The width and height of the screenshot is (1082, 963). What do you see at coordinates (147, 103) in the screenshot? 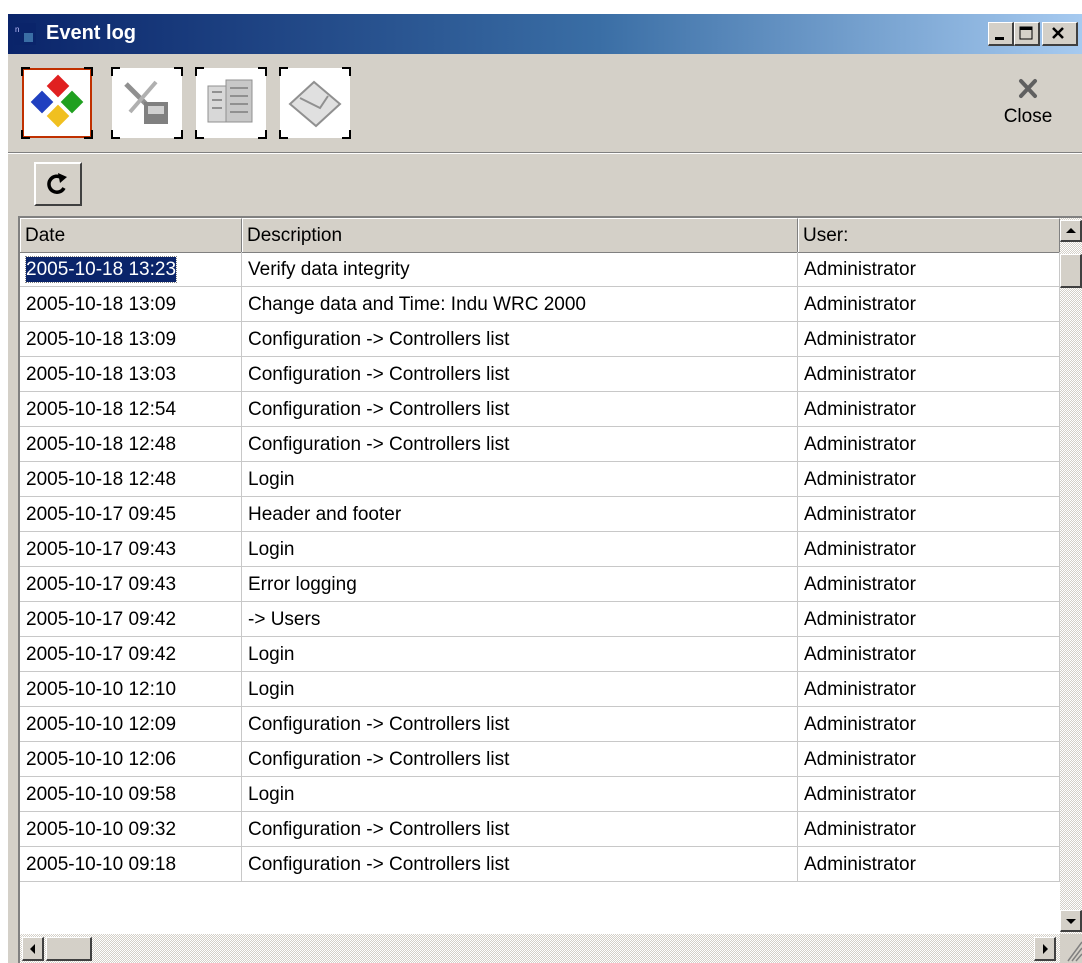
I see `settings-tool-button` at bounding box center [147, 103].